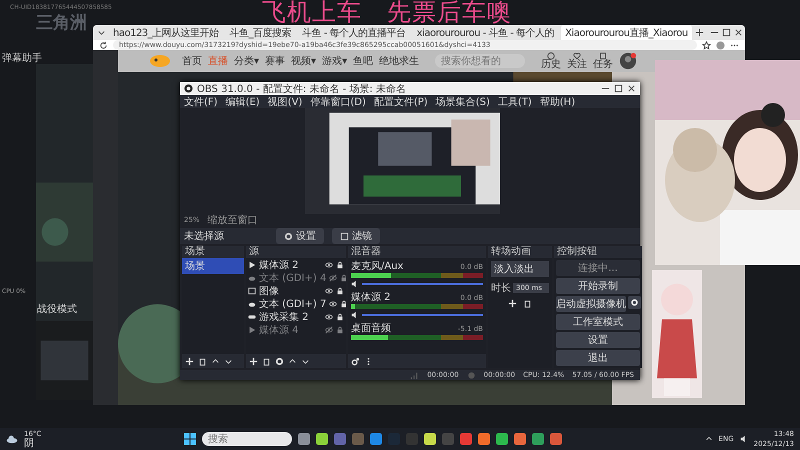  Describe the element at coordinates (12, 439) in the screenshot. I see `cloud-icon` at that location.